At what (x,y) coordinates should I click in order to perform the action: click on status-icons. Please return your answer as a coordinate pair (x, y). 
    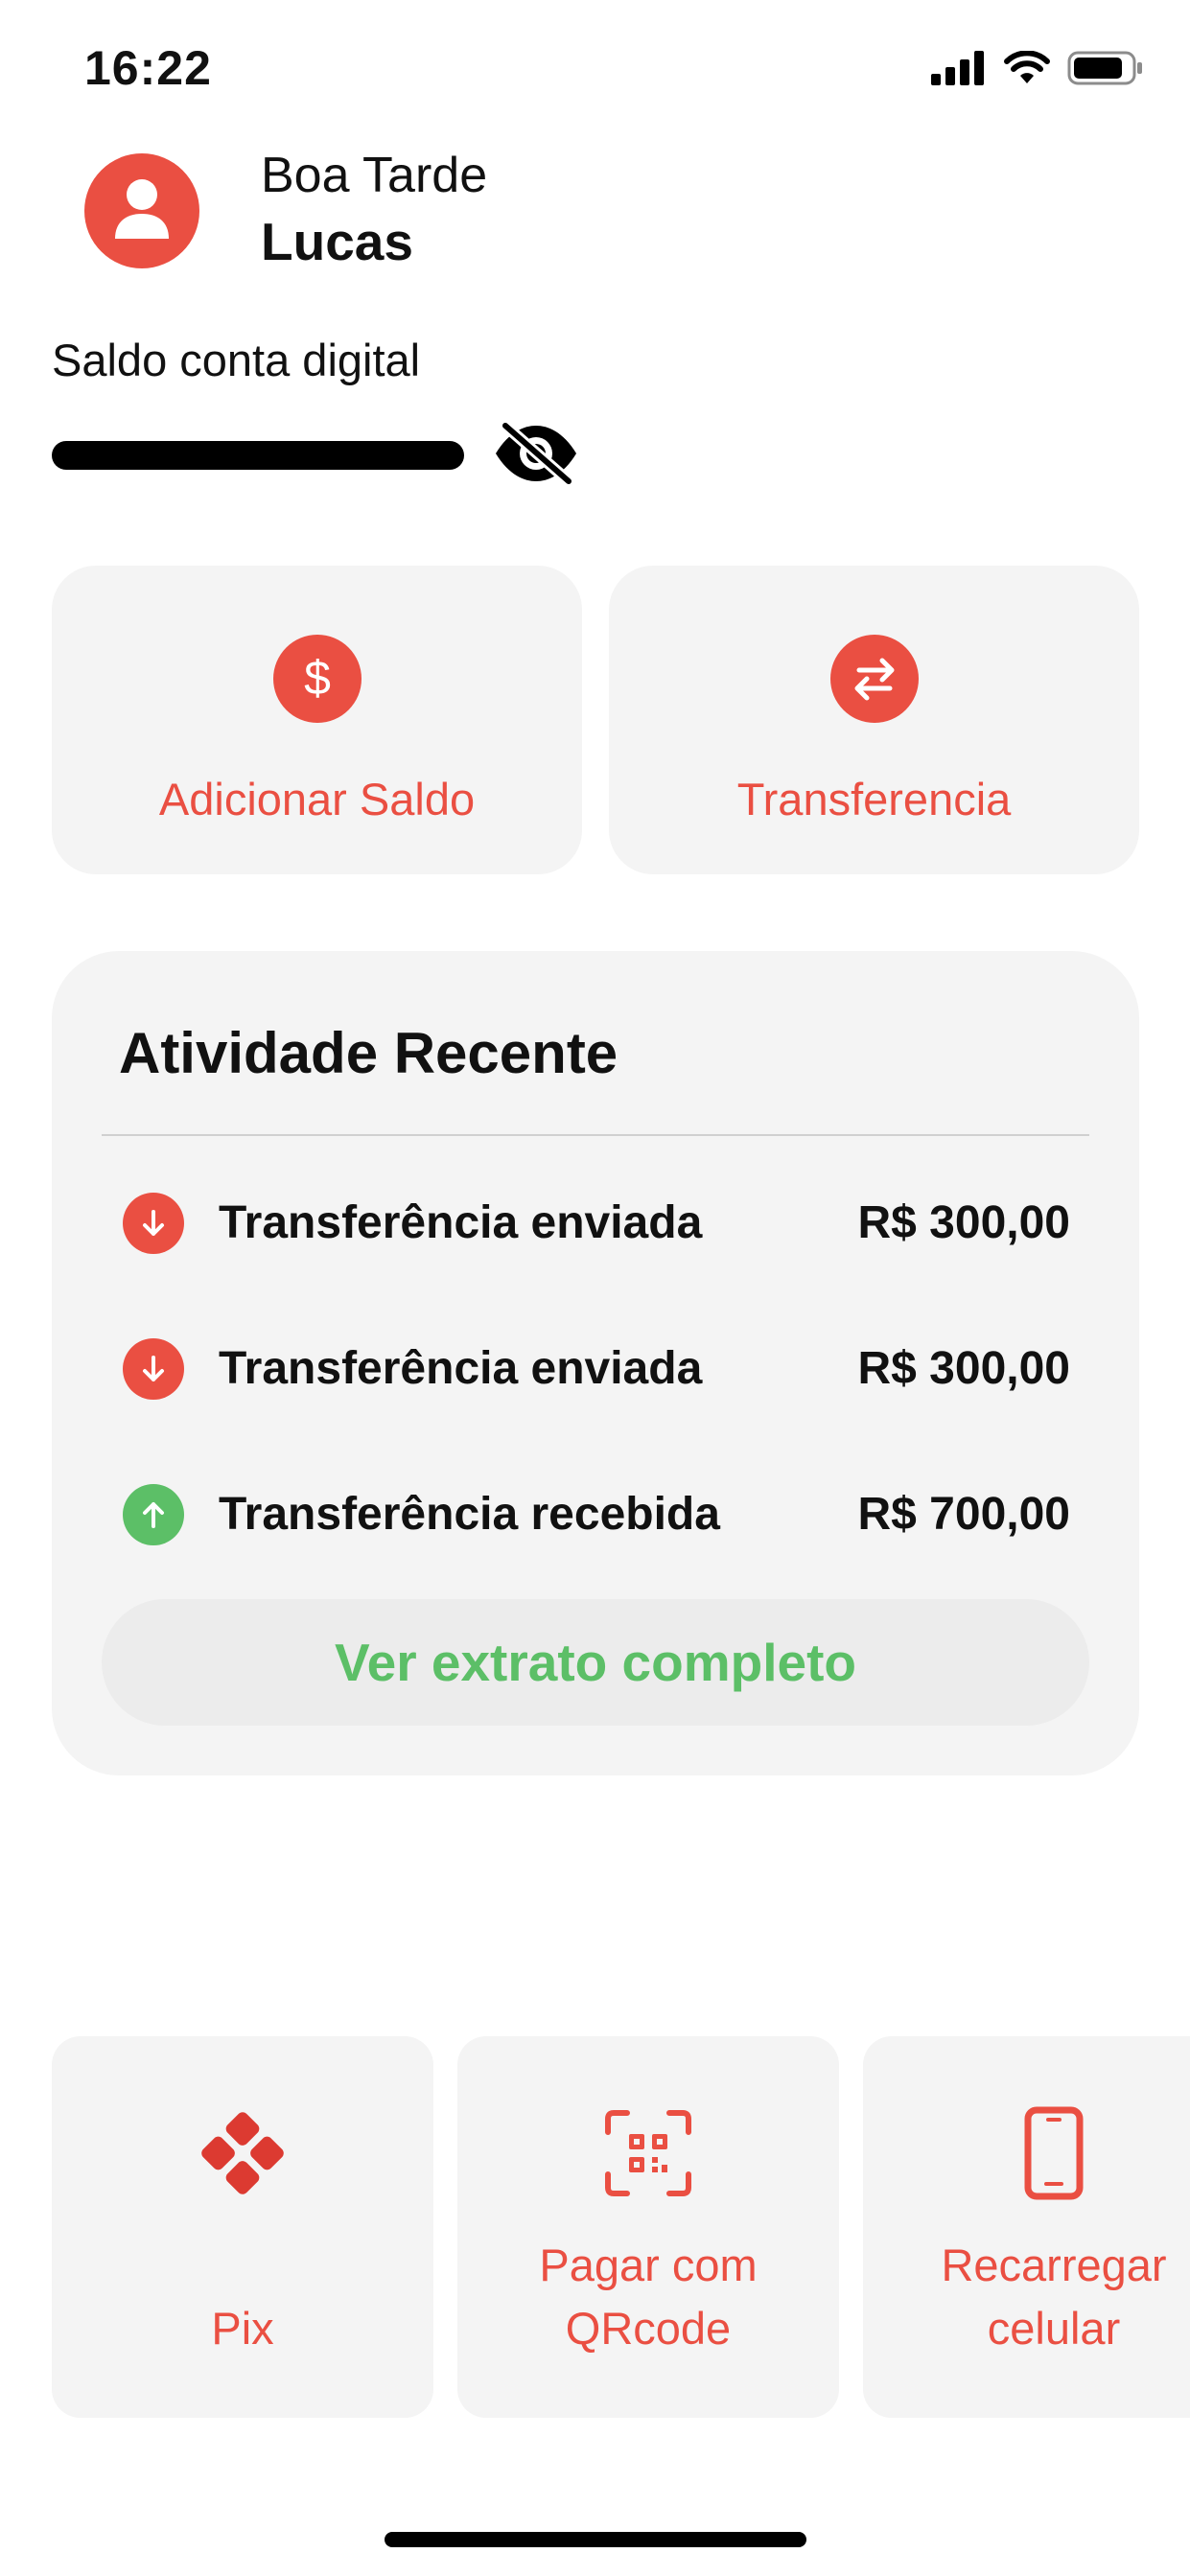
    Looking at the image, I should click on (1037, 70).